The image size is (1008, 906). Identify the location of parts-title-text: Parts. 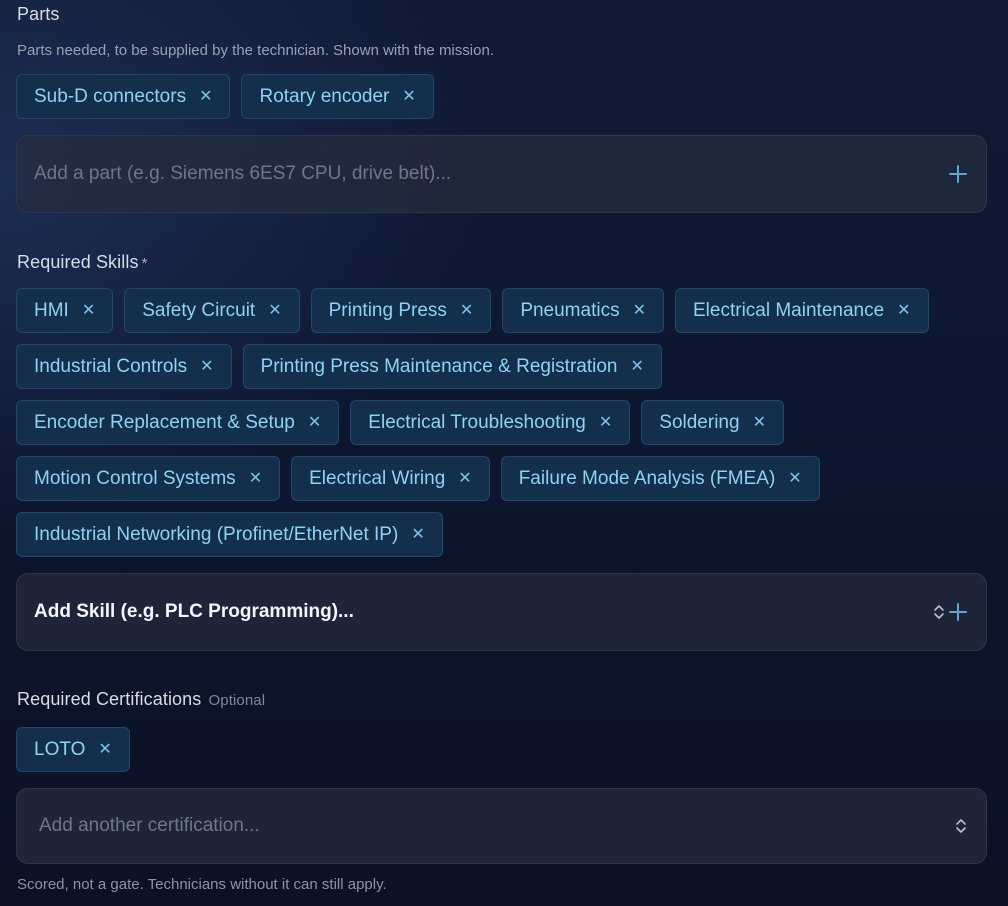
(38, 14).